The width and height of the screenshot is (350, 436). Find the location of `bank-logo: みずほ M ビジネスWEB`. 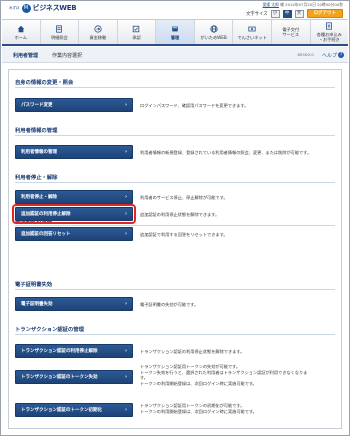

bank-logo: みずほ M ビジネスWEB is located at coordinates (43, 8).